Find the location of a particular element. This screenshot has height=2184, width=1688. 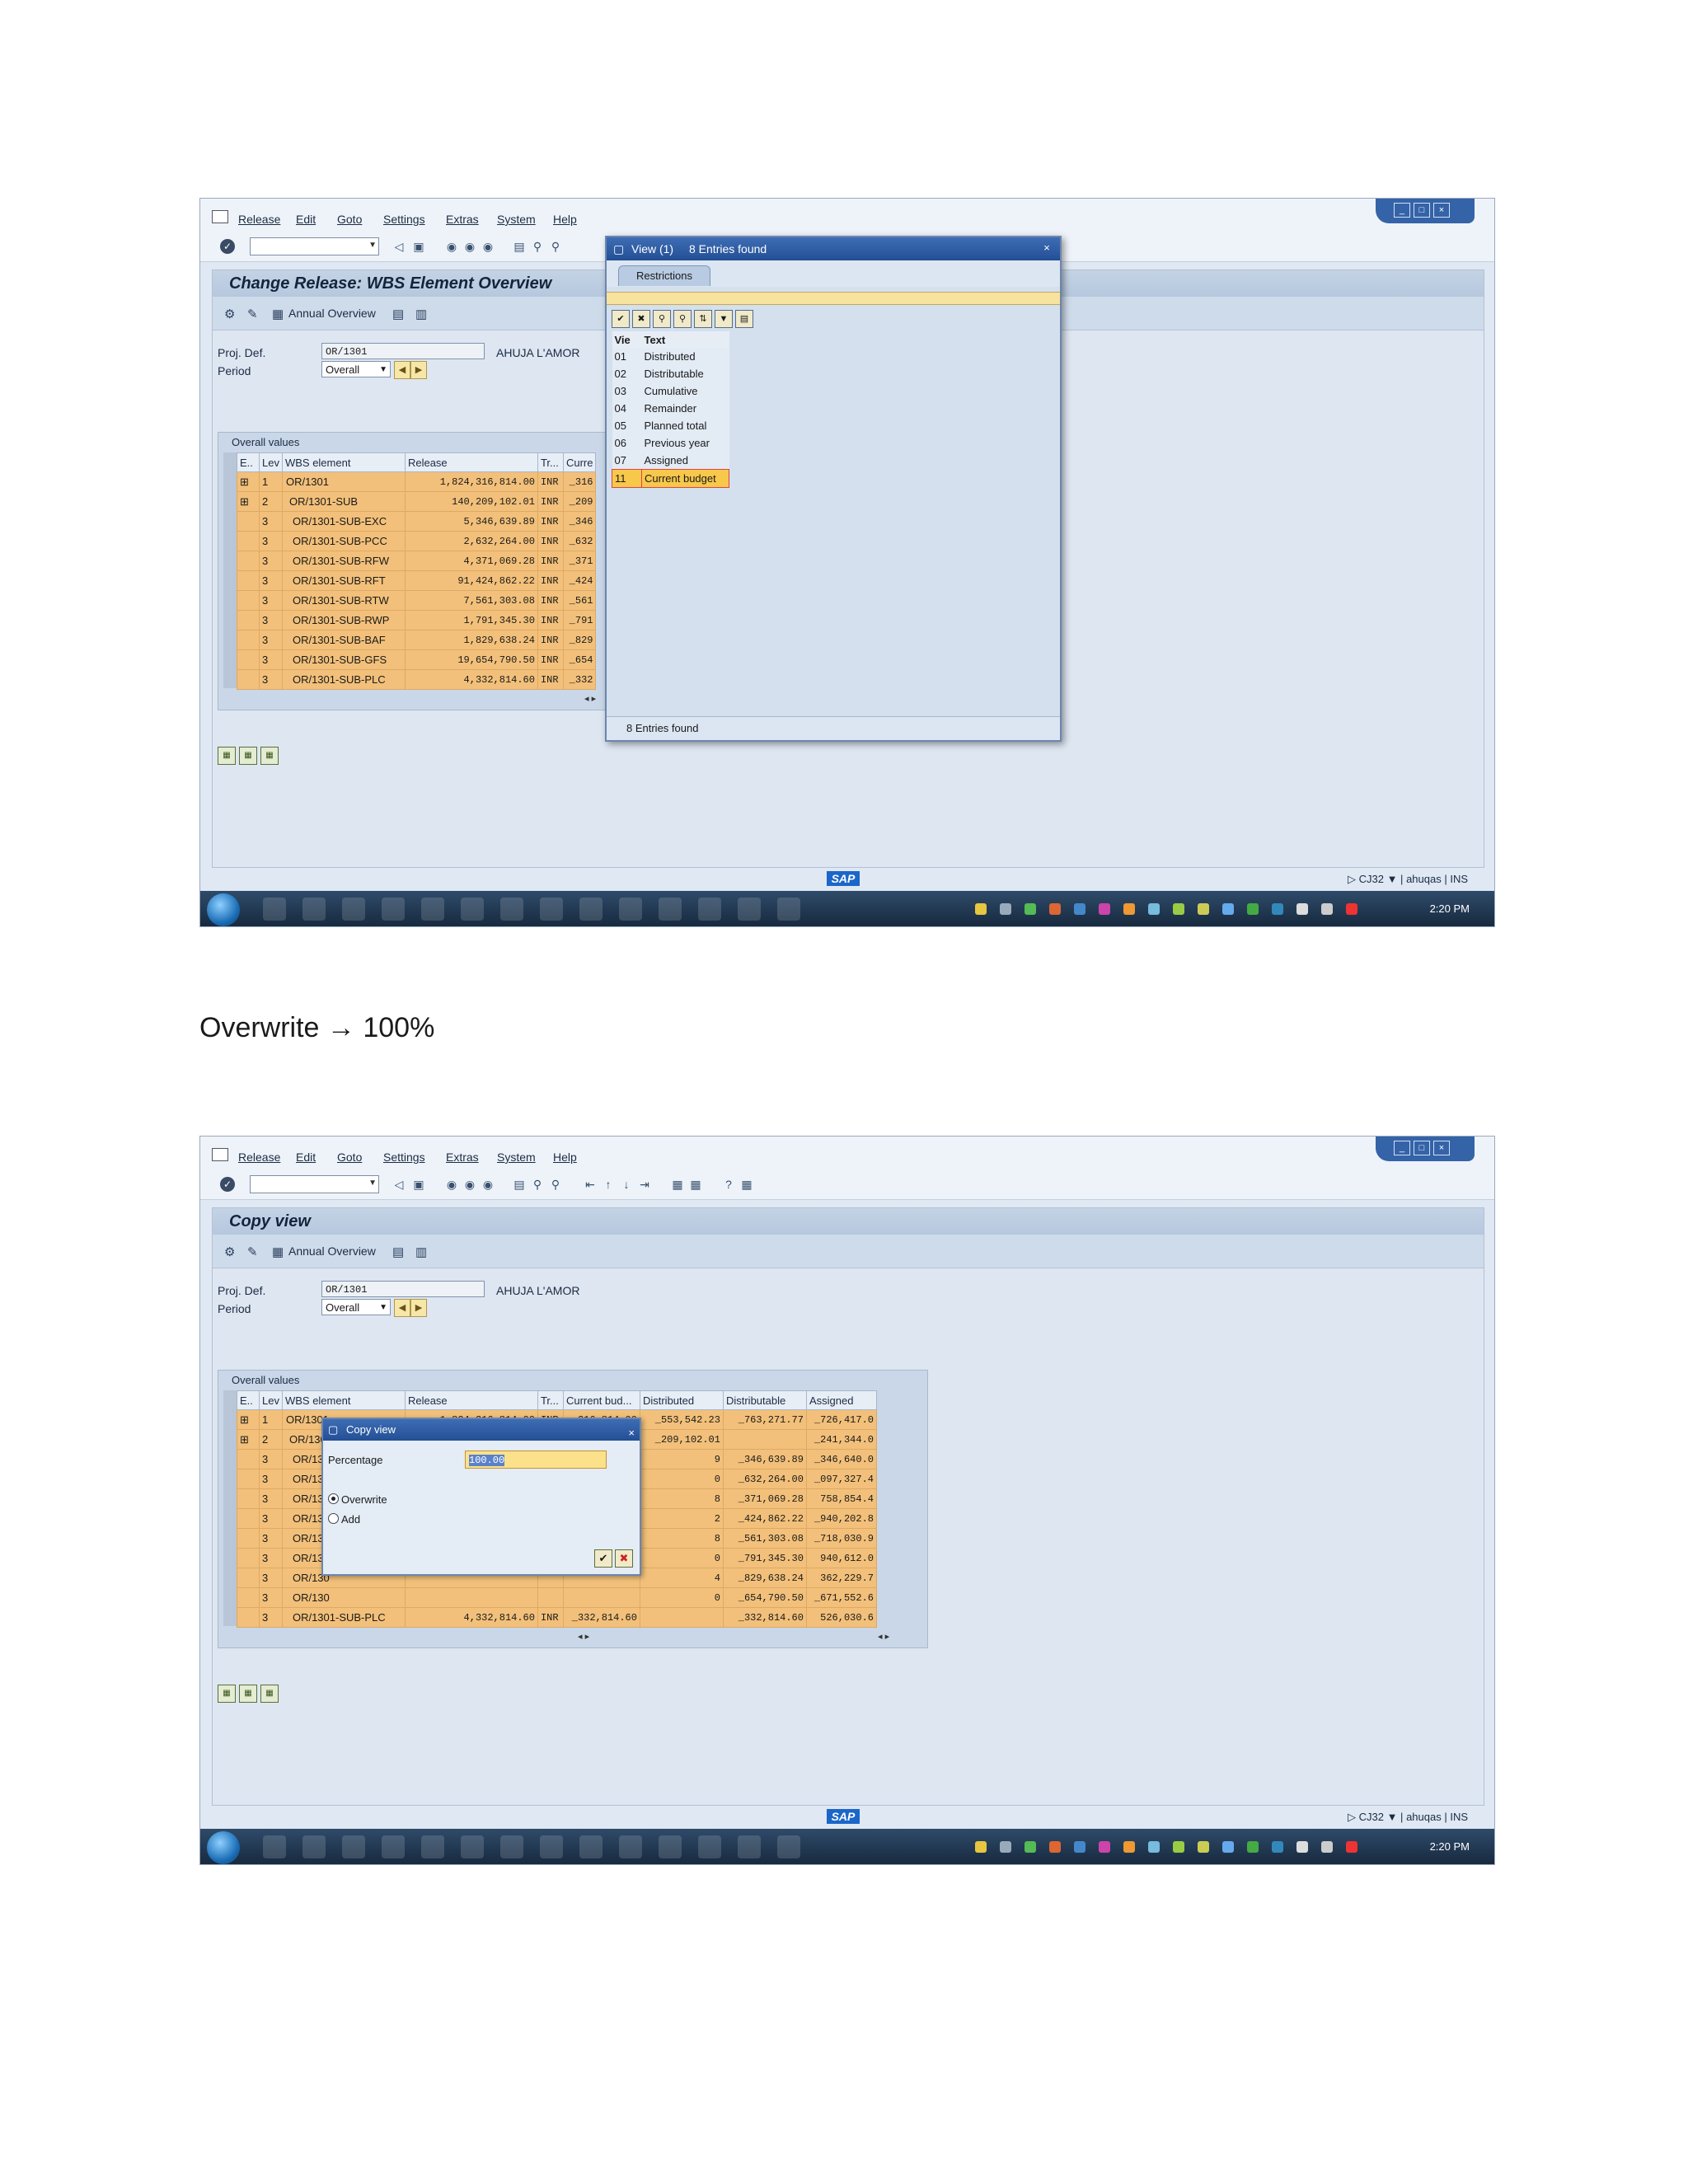

wbs-cell: OR/1301-SUB-GFS is located at coordinates (343, 659).